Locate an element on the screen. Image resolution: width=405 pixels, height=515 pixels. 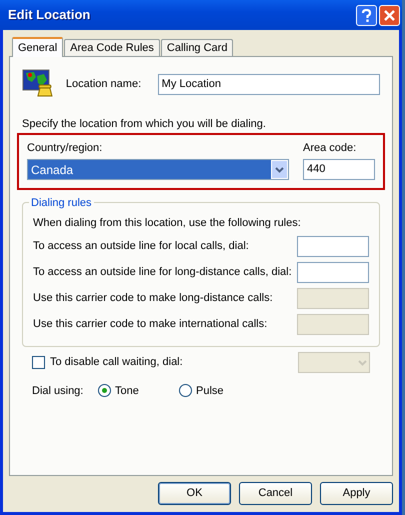
help-button is located at coordinates (366, 15).